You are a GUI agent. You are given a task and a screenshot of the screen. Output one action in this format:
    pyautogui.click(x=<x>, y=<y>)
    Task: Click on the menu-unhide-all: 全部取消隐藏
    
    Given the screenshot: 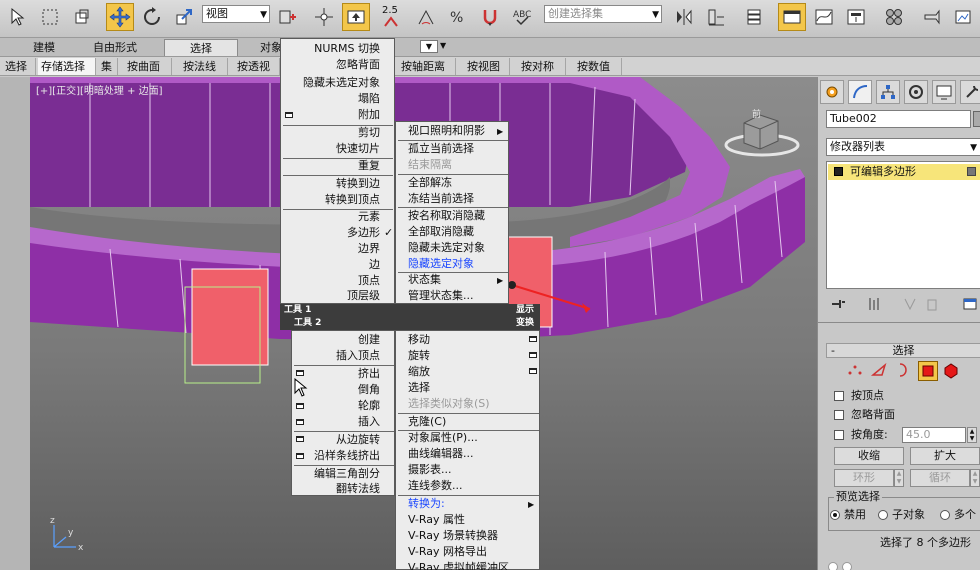 What is the action you would take?
    pyautogui.click(x=452, y=232)
    